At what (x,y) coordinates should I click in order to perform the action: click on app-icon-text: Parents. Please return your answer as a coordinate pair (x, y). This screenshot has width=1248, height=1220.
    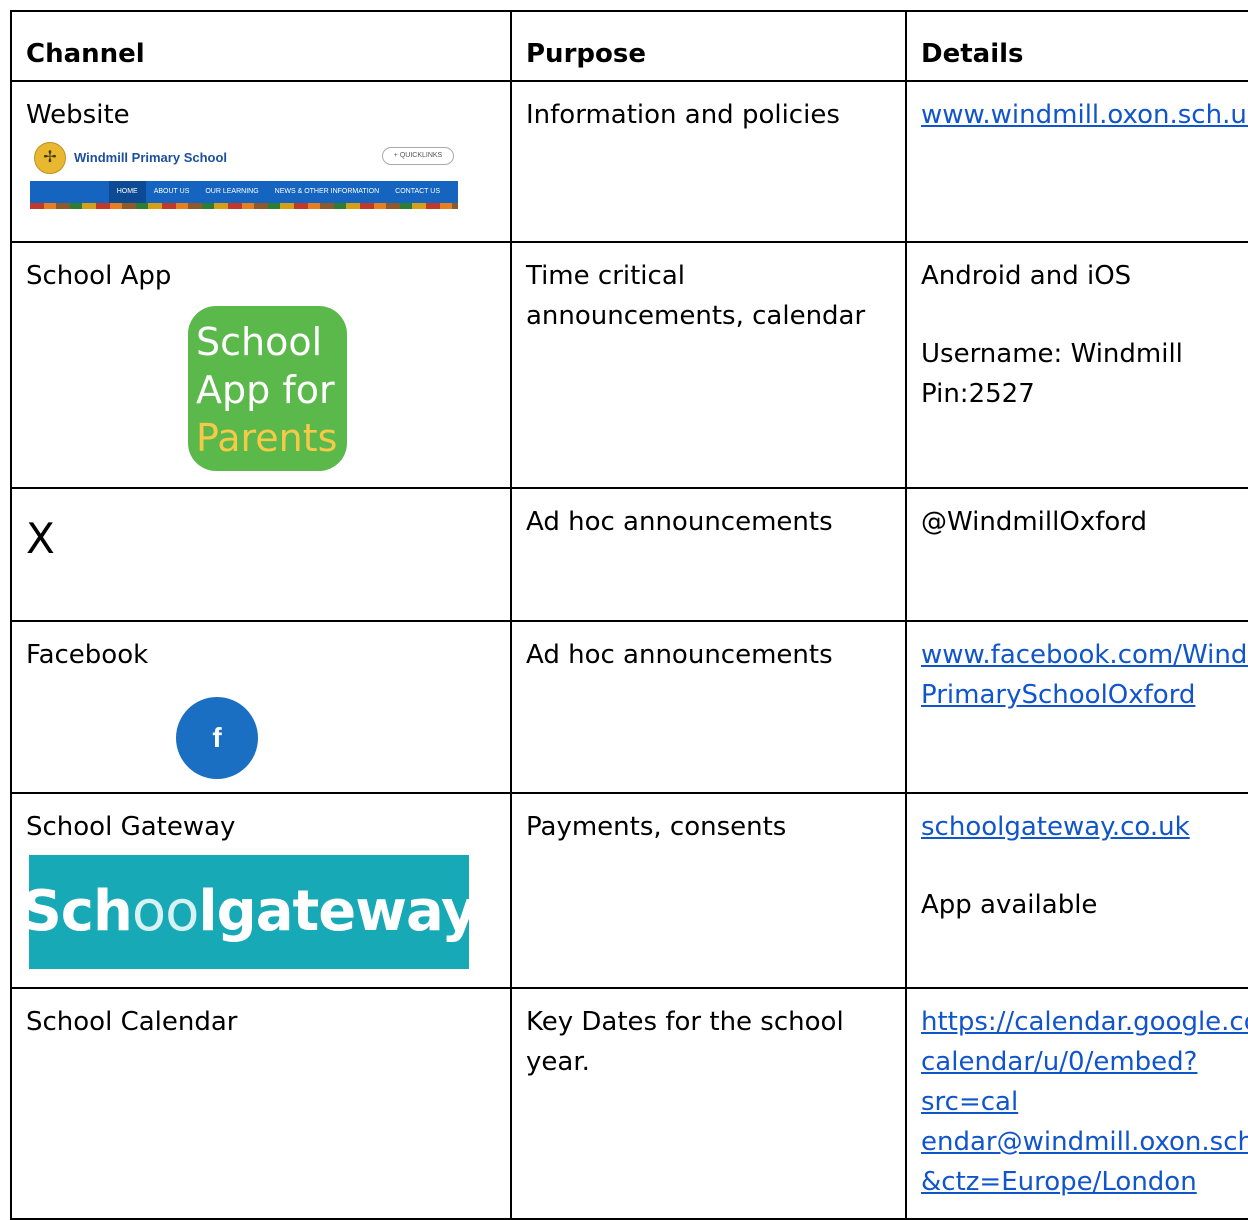
    Looking at the image, I should click on (267, 438).